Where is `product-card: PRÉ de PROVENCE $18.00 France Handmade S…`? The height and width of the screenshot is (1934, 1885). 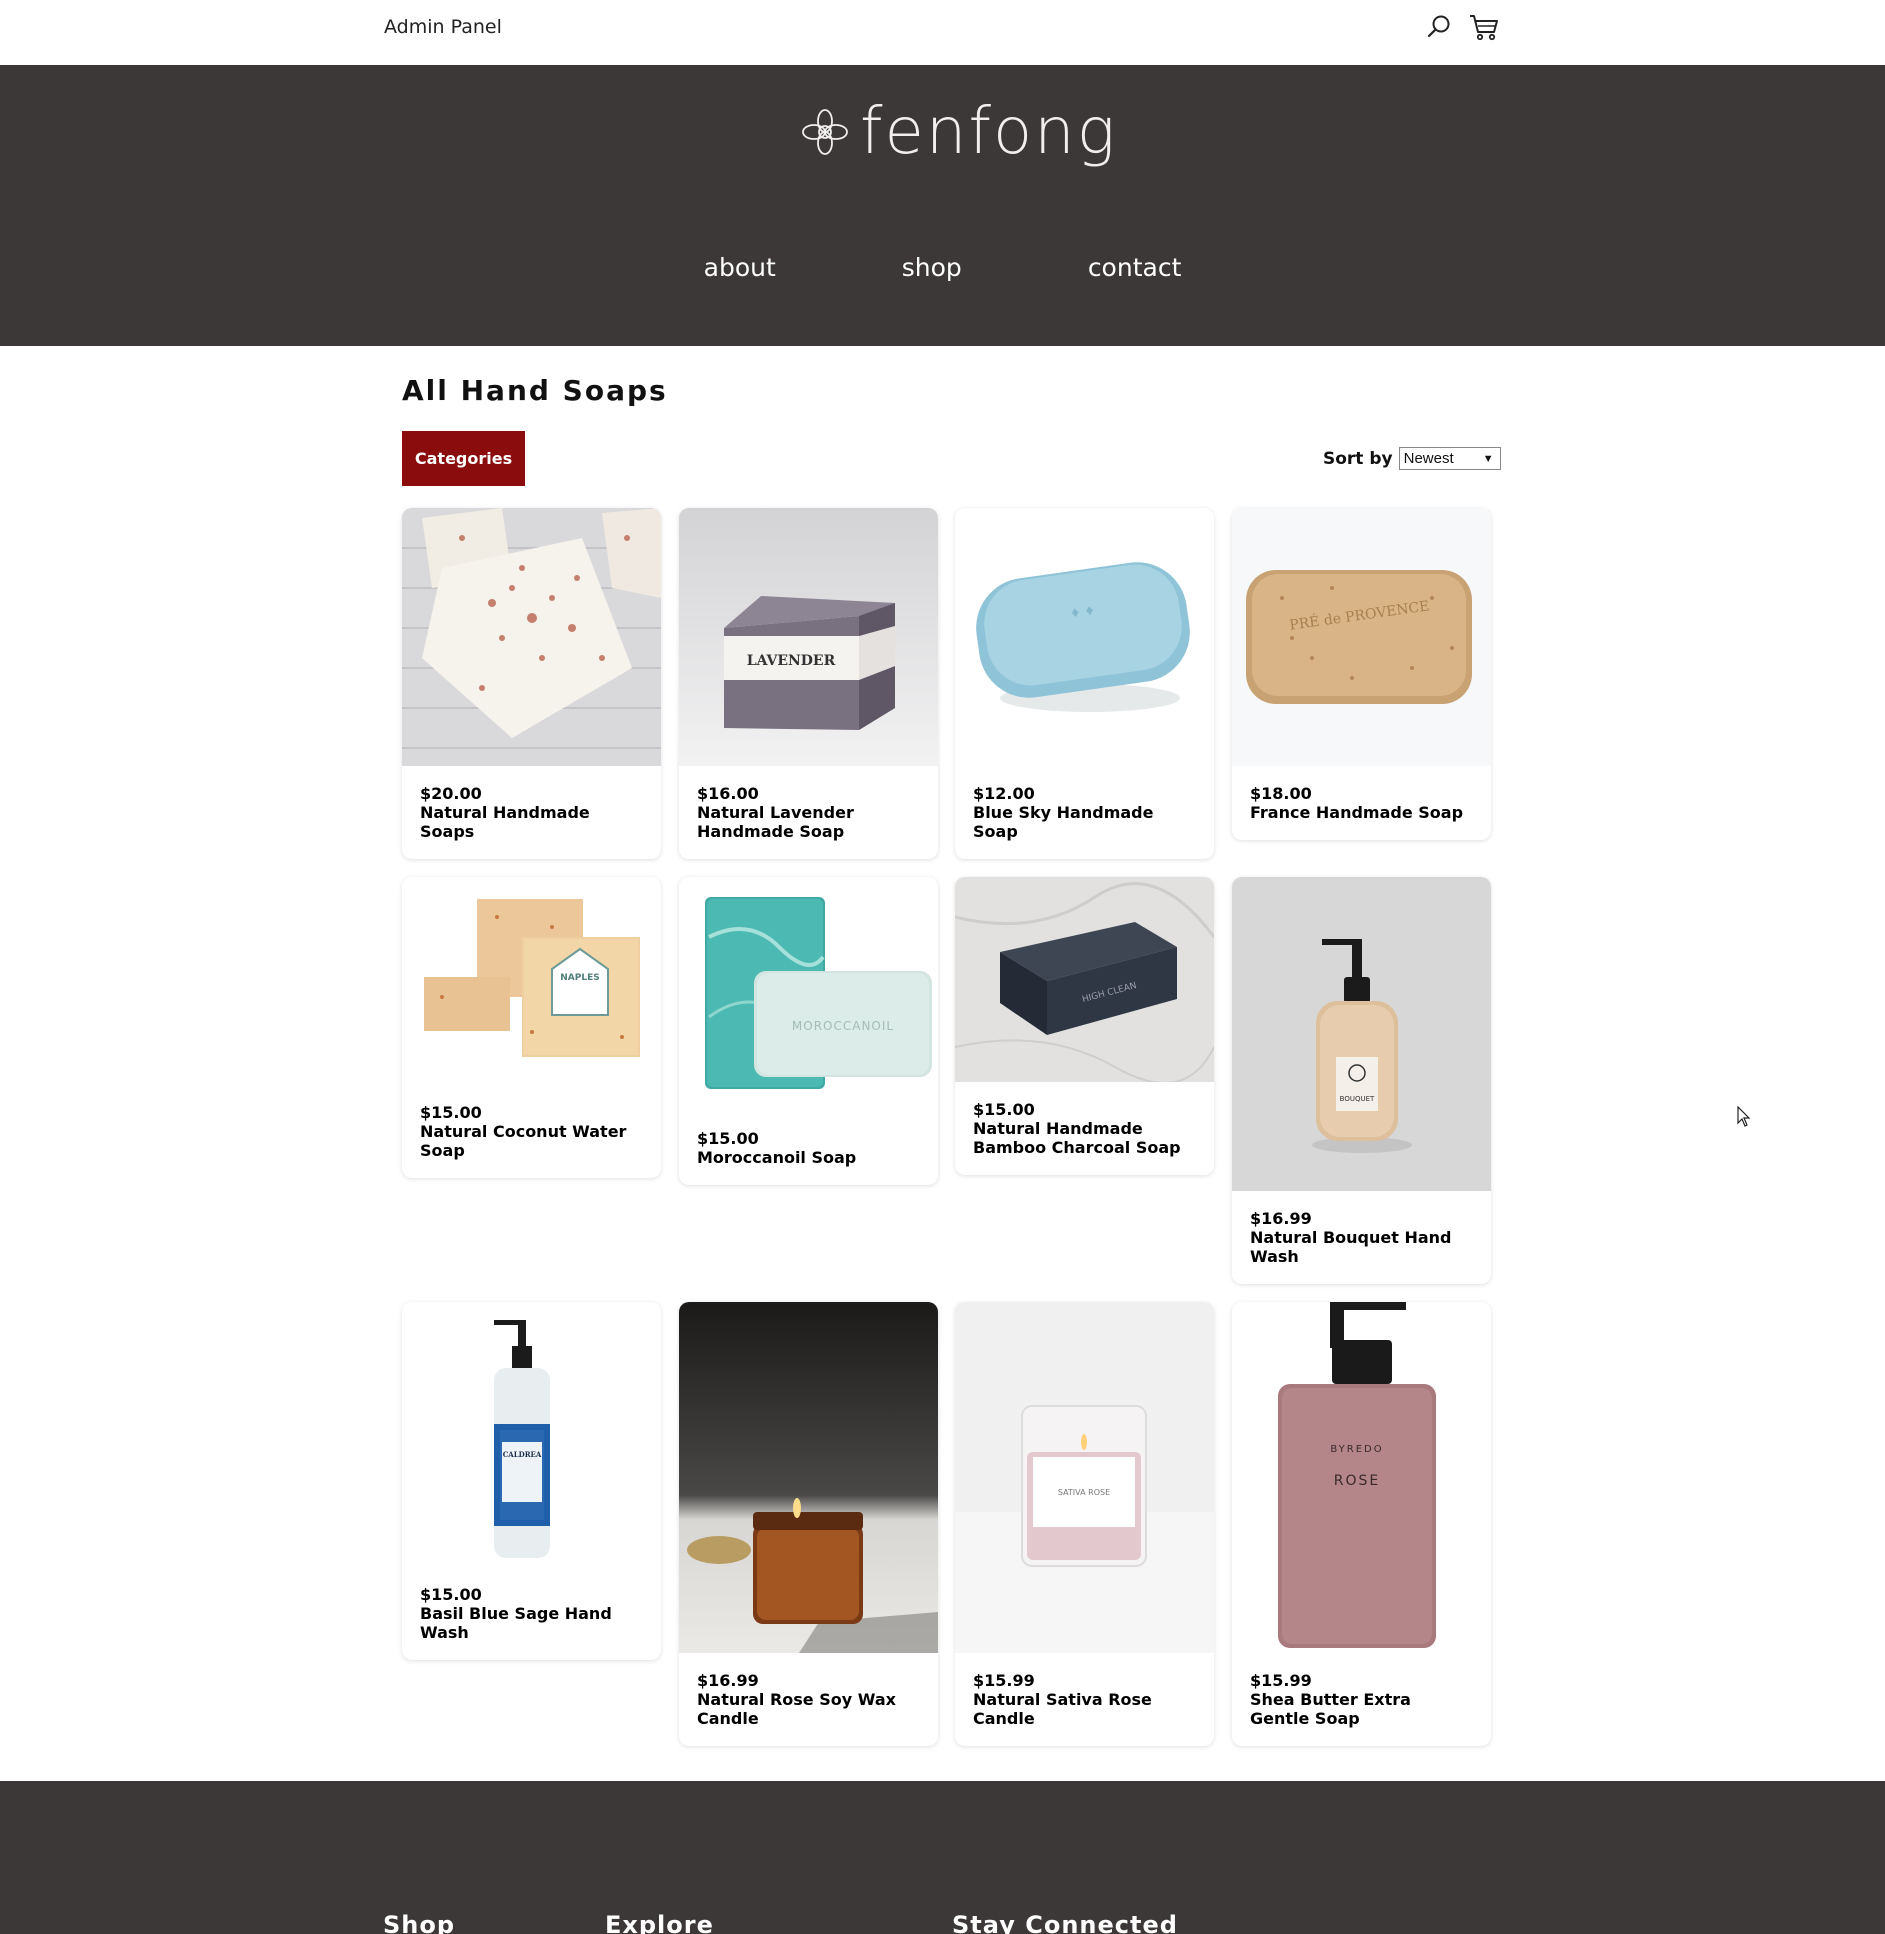 product-card: PRÉ de PROVENCE $18.00 France Handmade S… is located at coordinates (1361, 674).